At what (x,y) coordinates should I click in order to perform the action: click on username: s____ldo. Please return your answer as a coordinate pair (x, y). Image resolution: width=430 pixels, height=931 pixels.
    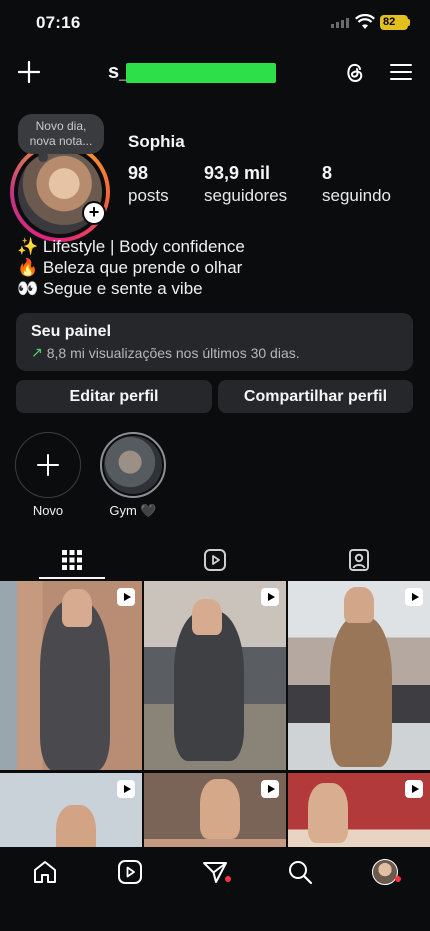
    Looking at the image, I should click on (192, 72).